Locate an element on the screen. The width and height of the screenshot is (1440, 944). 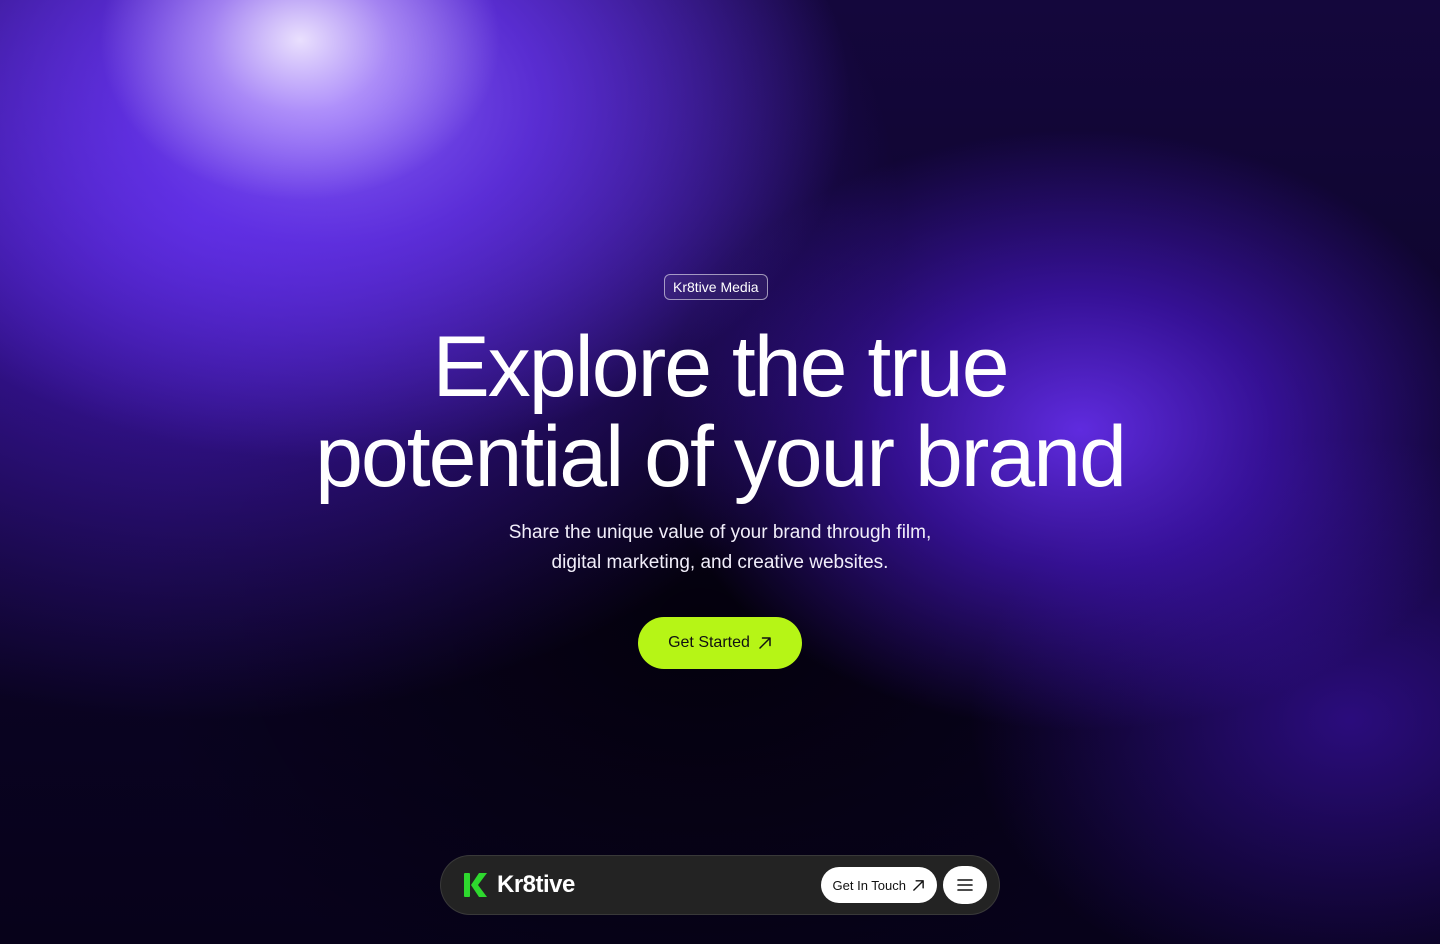
brand-logo-link: Kr8tive is located at coordinates (519, 885).